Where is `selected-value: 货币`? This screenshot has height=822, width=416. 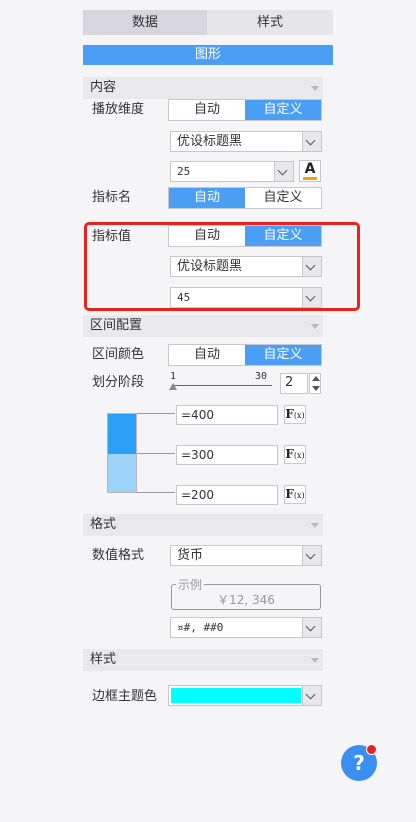
selected-value: 货币 is located at coordinates (190, 555).